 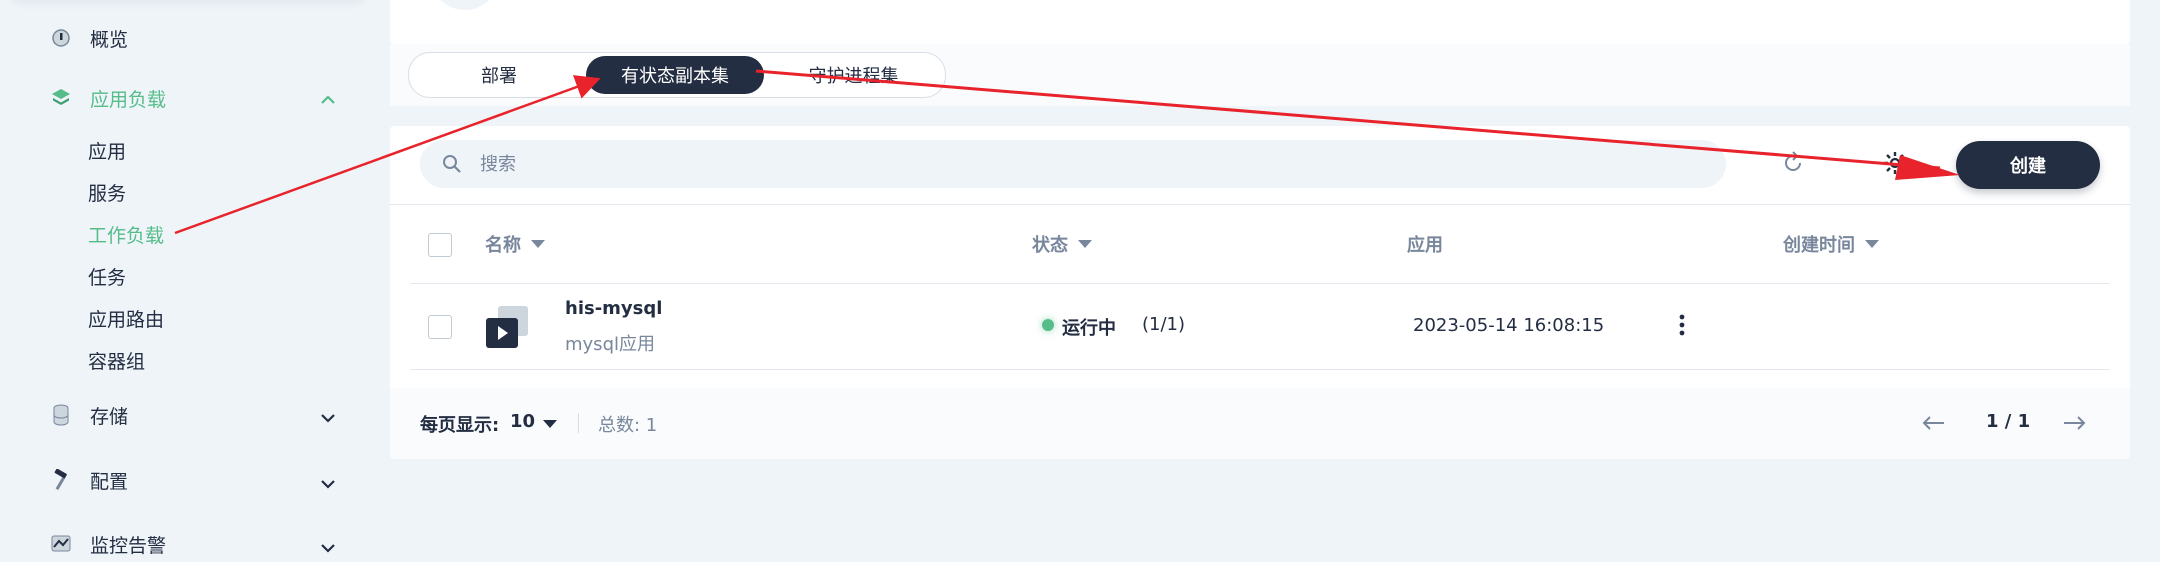 What do you see at coordinates (522, 421) in the screenshot?
I see `per-page-select: 10` at bounding box center [522, 421].